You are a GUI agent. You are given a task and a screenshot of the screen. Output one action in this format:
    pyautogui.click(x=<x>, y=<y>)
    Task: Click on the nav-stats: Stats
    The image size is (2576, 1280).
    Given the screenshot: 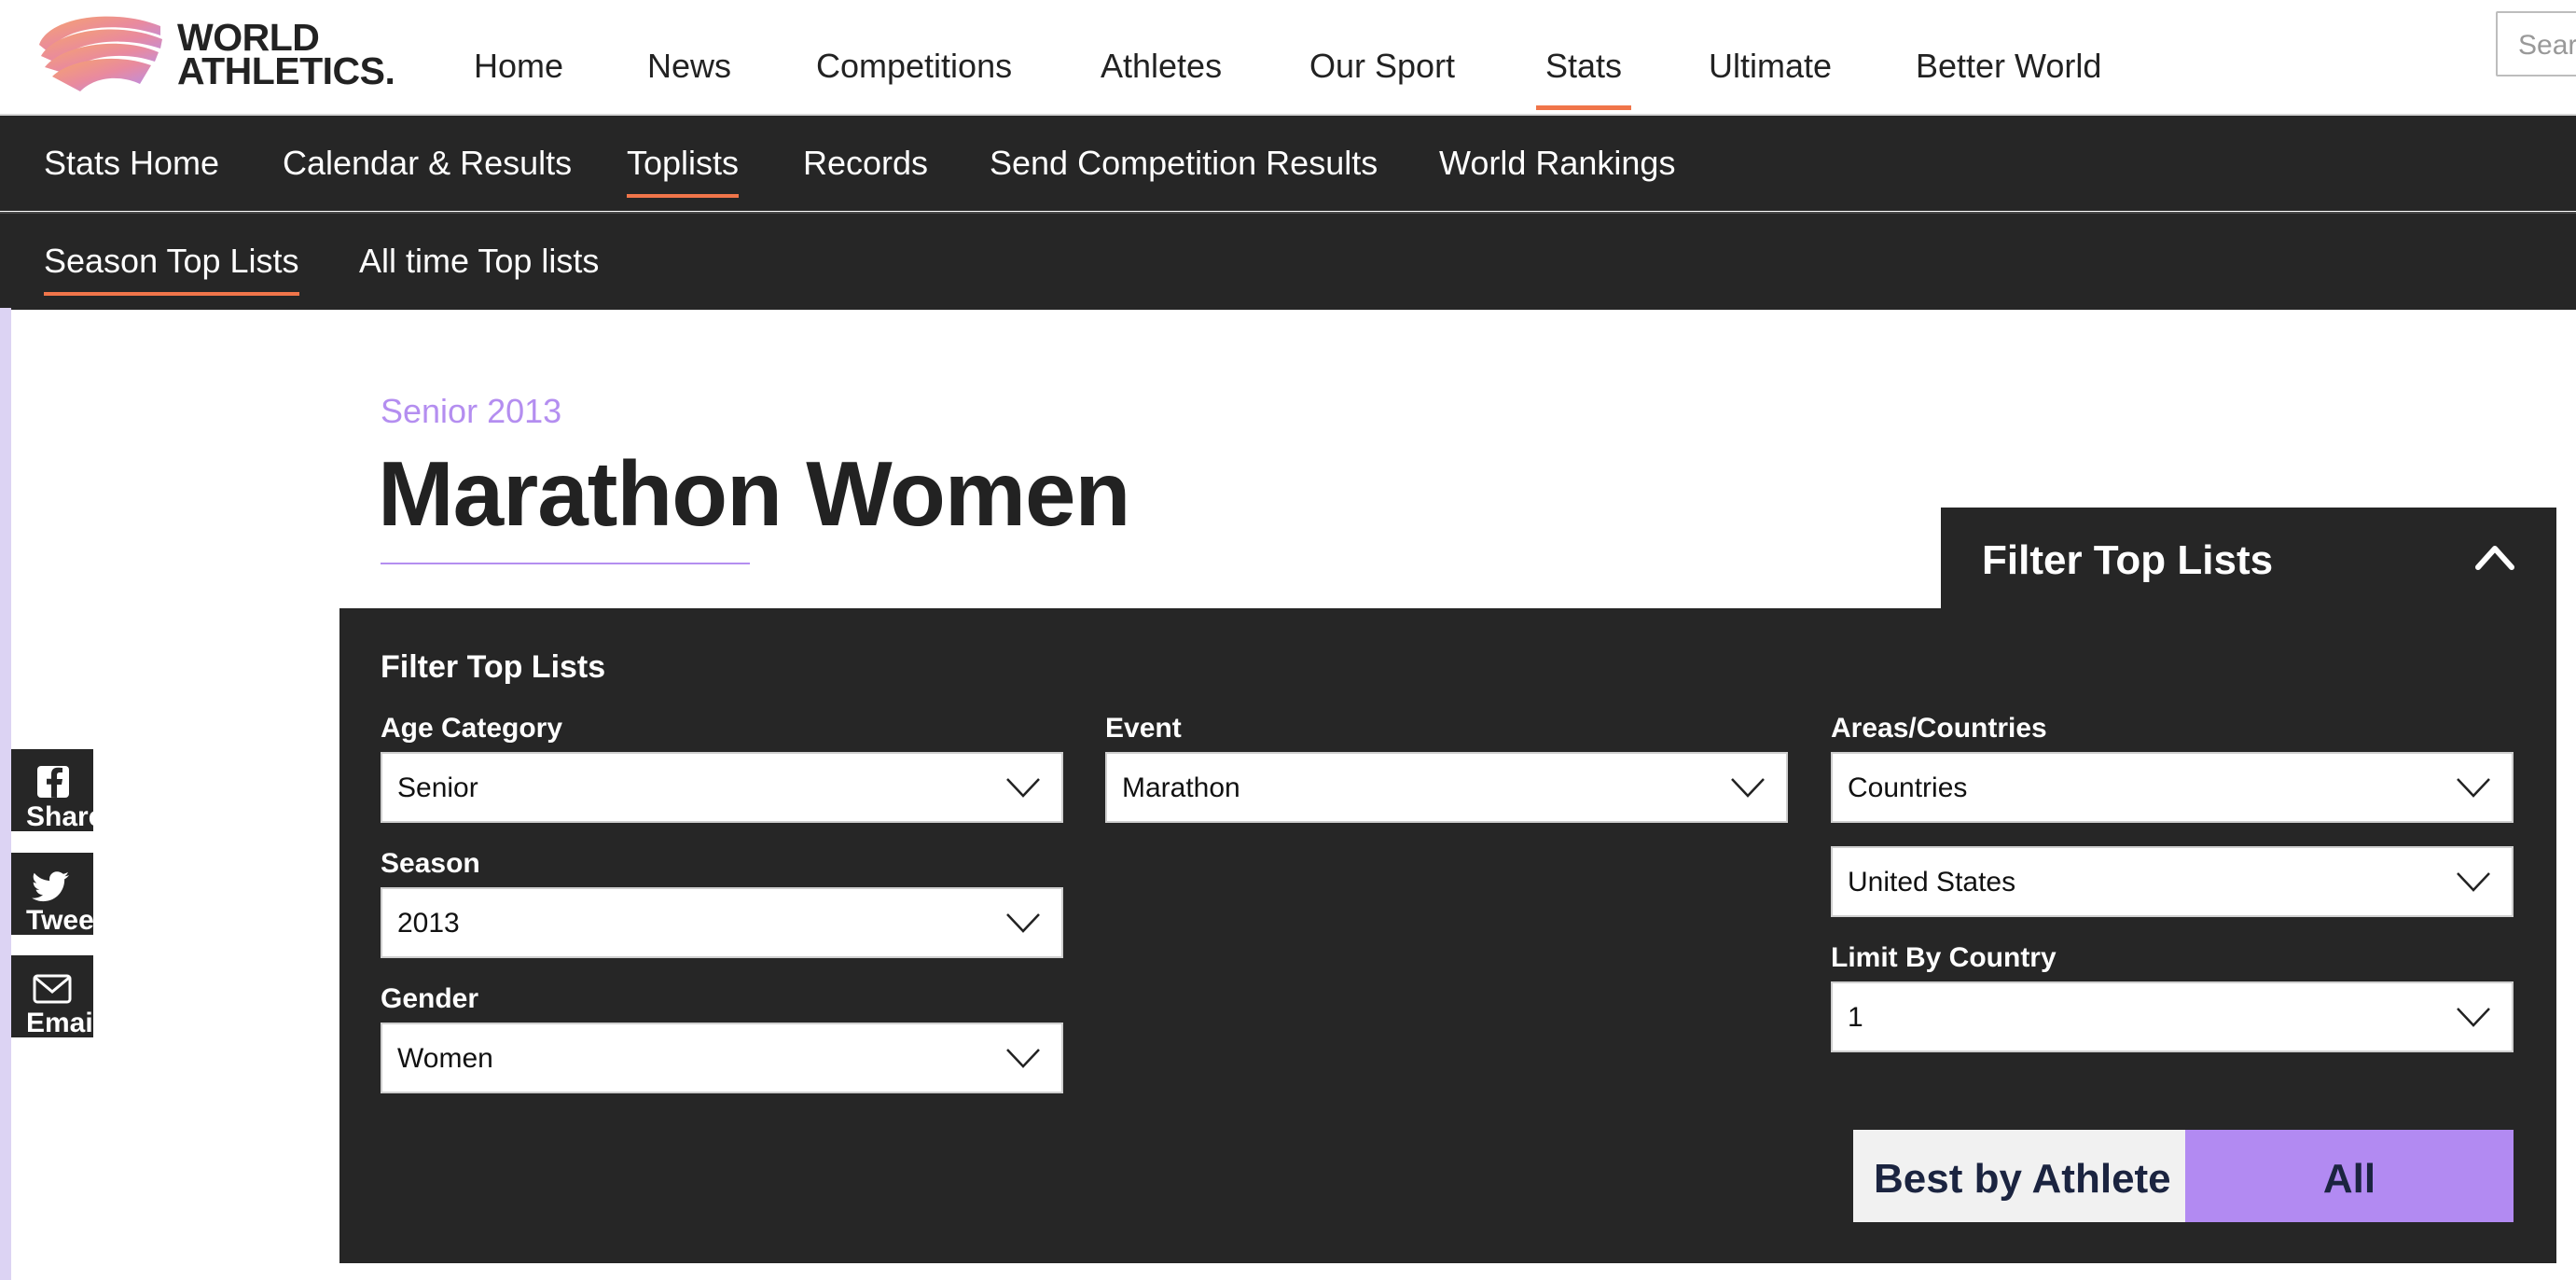 What is the action you would take?
    pyautogui.click(x=1583, y=78)
    